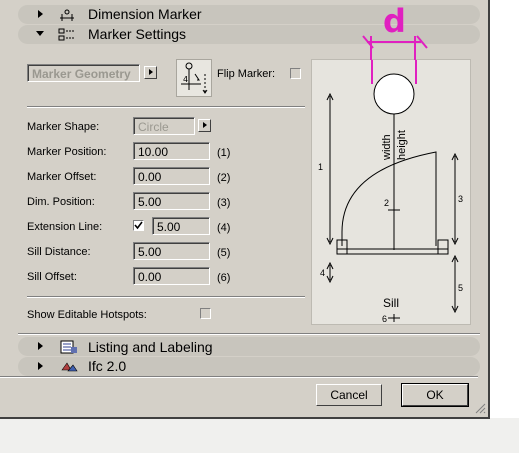 Image resolution: width=519 pixels, height=453 pixels. What do you see at coordinates (69, 367) in the screenshot?
I see `ifc-icon` at bounding box center [69, 367].